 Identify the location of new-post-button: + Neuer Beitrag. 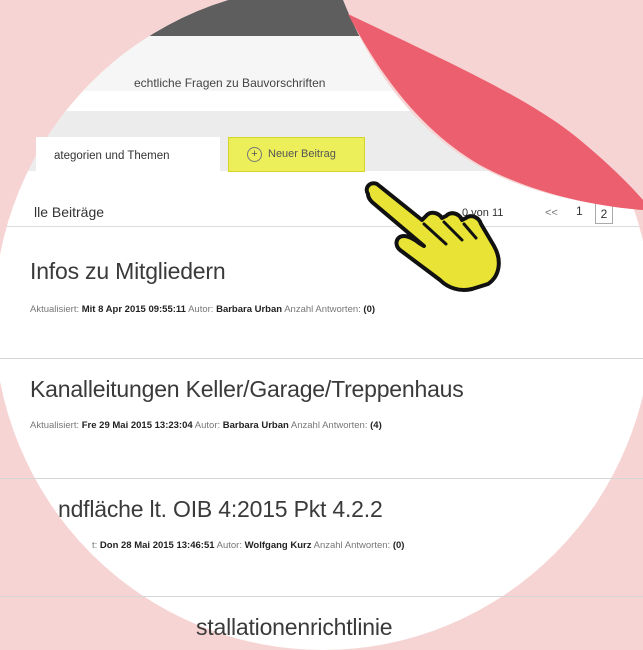
(296, 154).